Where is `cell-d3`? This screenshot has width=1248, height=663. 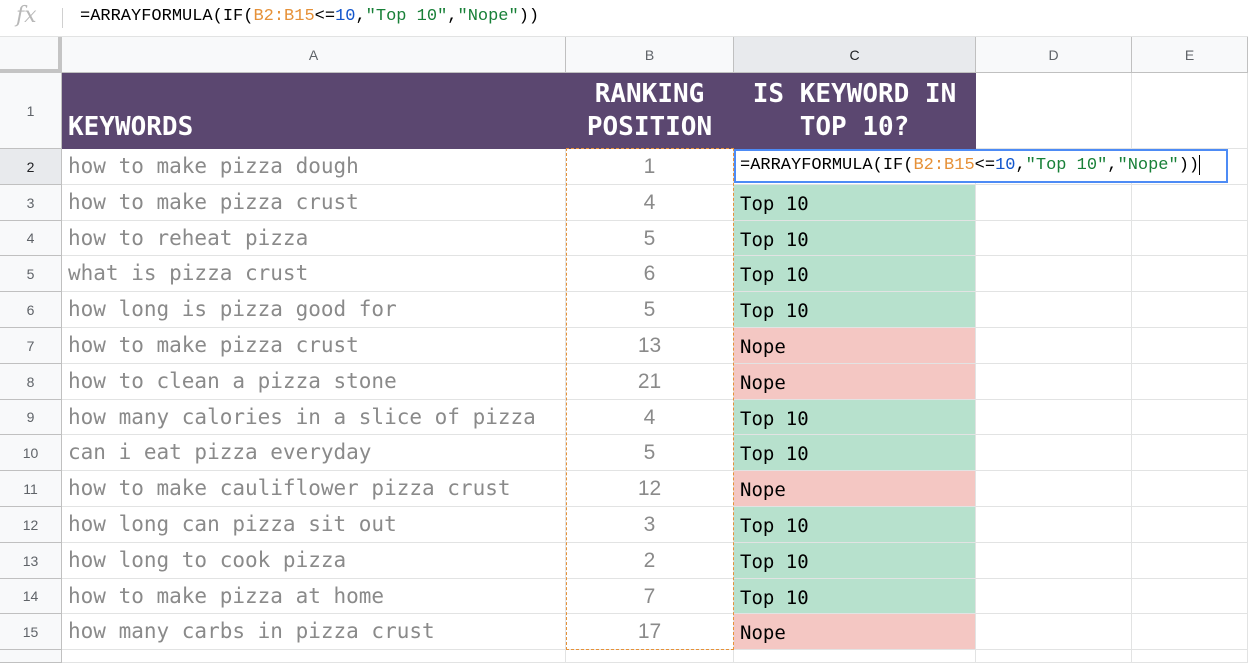
cell-d3 is located at coordinates (1054, 203).